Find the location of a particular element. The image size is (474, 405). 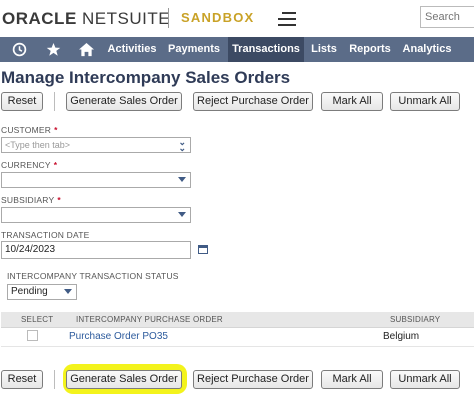

table-row: Purchase Order PO35 Belgium is located at coordinates (237, 337).